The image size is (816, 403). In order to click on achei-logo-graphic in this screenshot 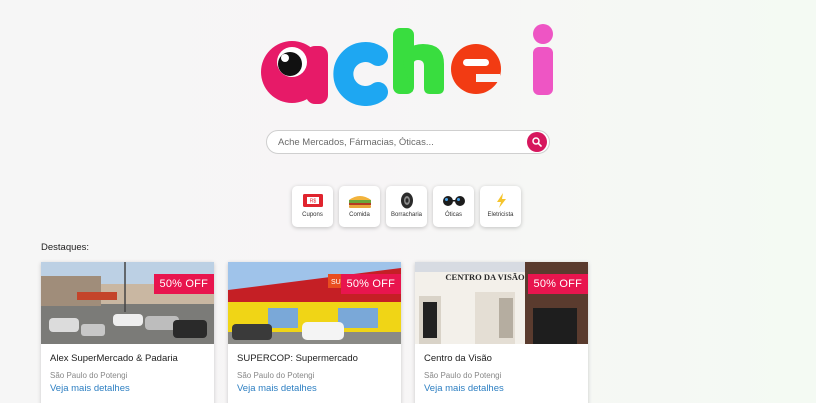, I will do `click(407, 65)`.